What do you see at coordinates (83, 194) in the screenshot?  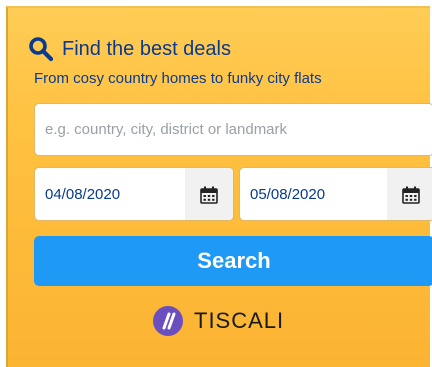 I see `checkin-date-value: 04/08/2020` at bounding box center [83, 194].